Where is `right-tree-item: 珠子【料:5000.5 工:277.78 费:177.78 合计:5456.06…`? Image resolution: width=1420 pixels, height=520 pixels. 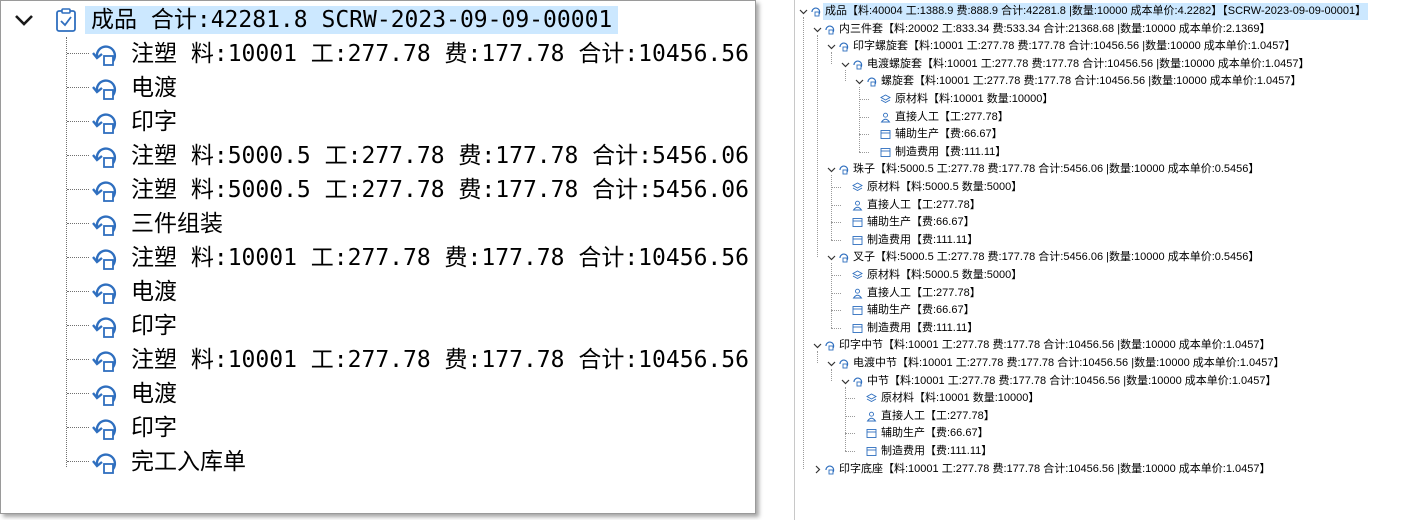 right-tree-item: 珠子【料:5000.5 工:277.78 费:177.78 合计:5456.06… is located at coordinates (1107, 169).